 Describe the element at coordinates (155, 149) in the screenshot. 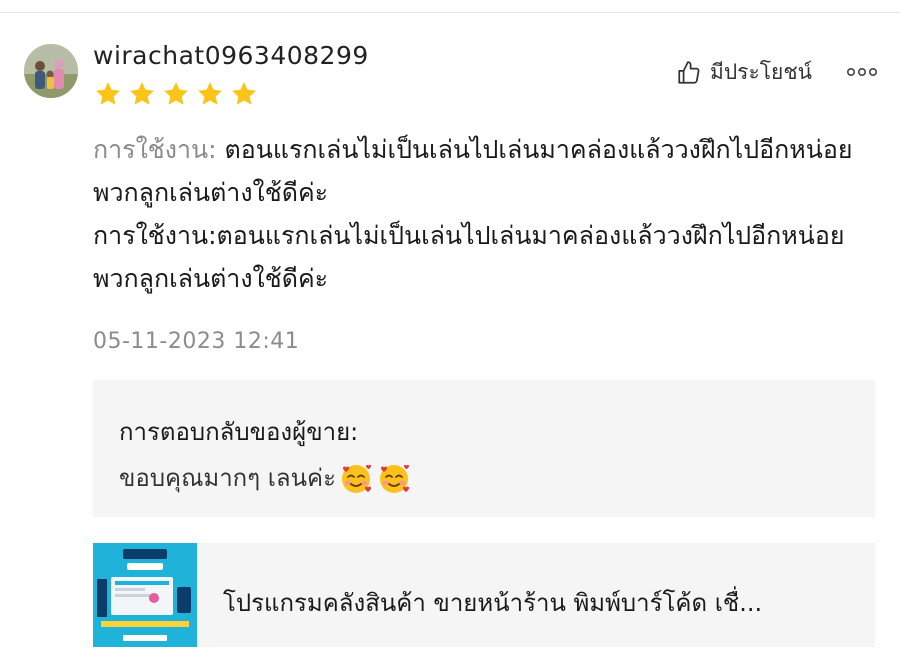

I see `usage-label: การใช้งาน:` at that location.